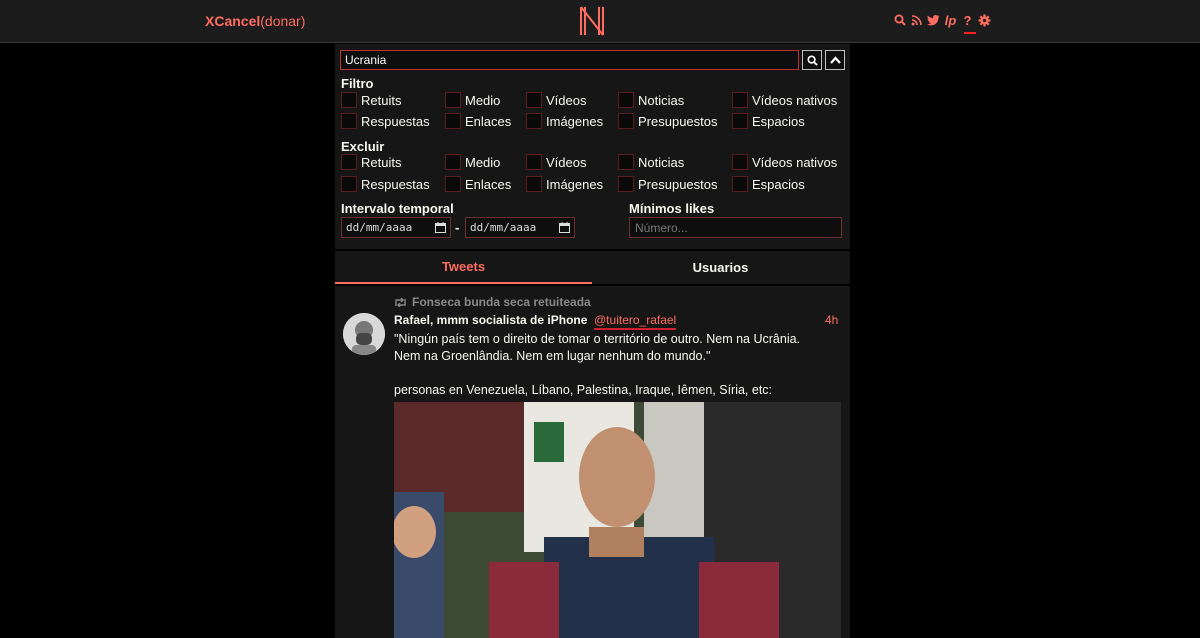 This screenshot has height=638, width=1200. I want to click on tweet-media, so click(617, 520).